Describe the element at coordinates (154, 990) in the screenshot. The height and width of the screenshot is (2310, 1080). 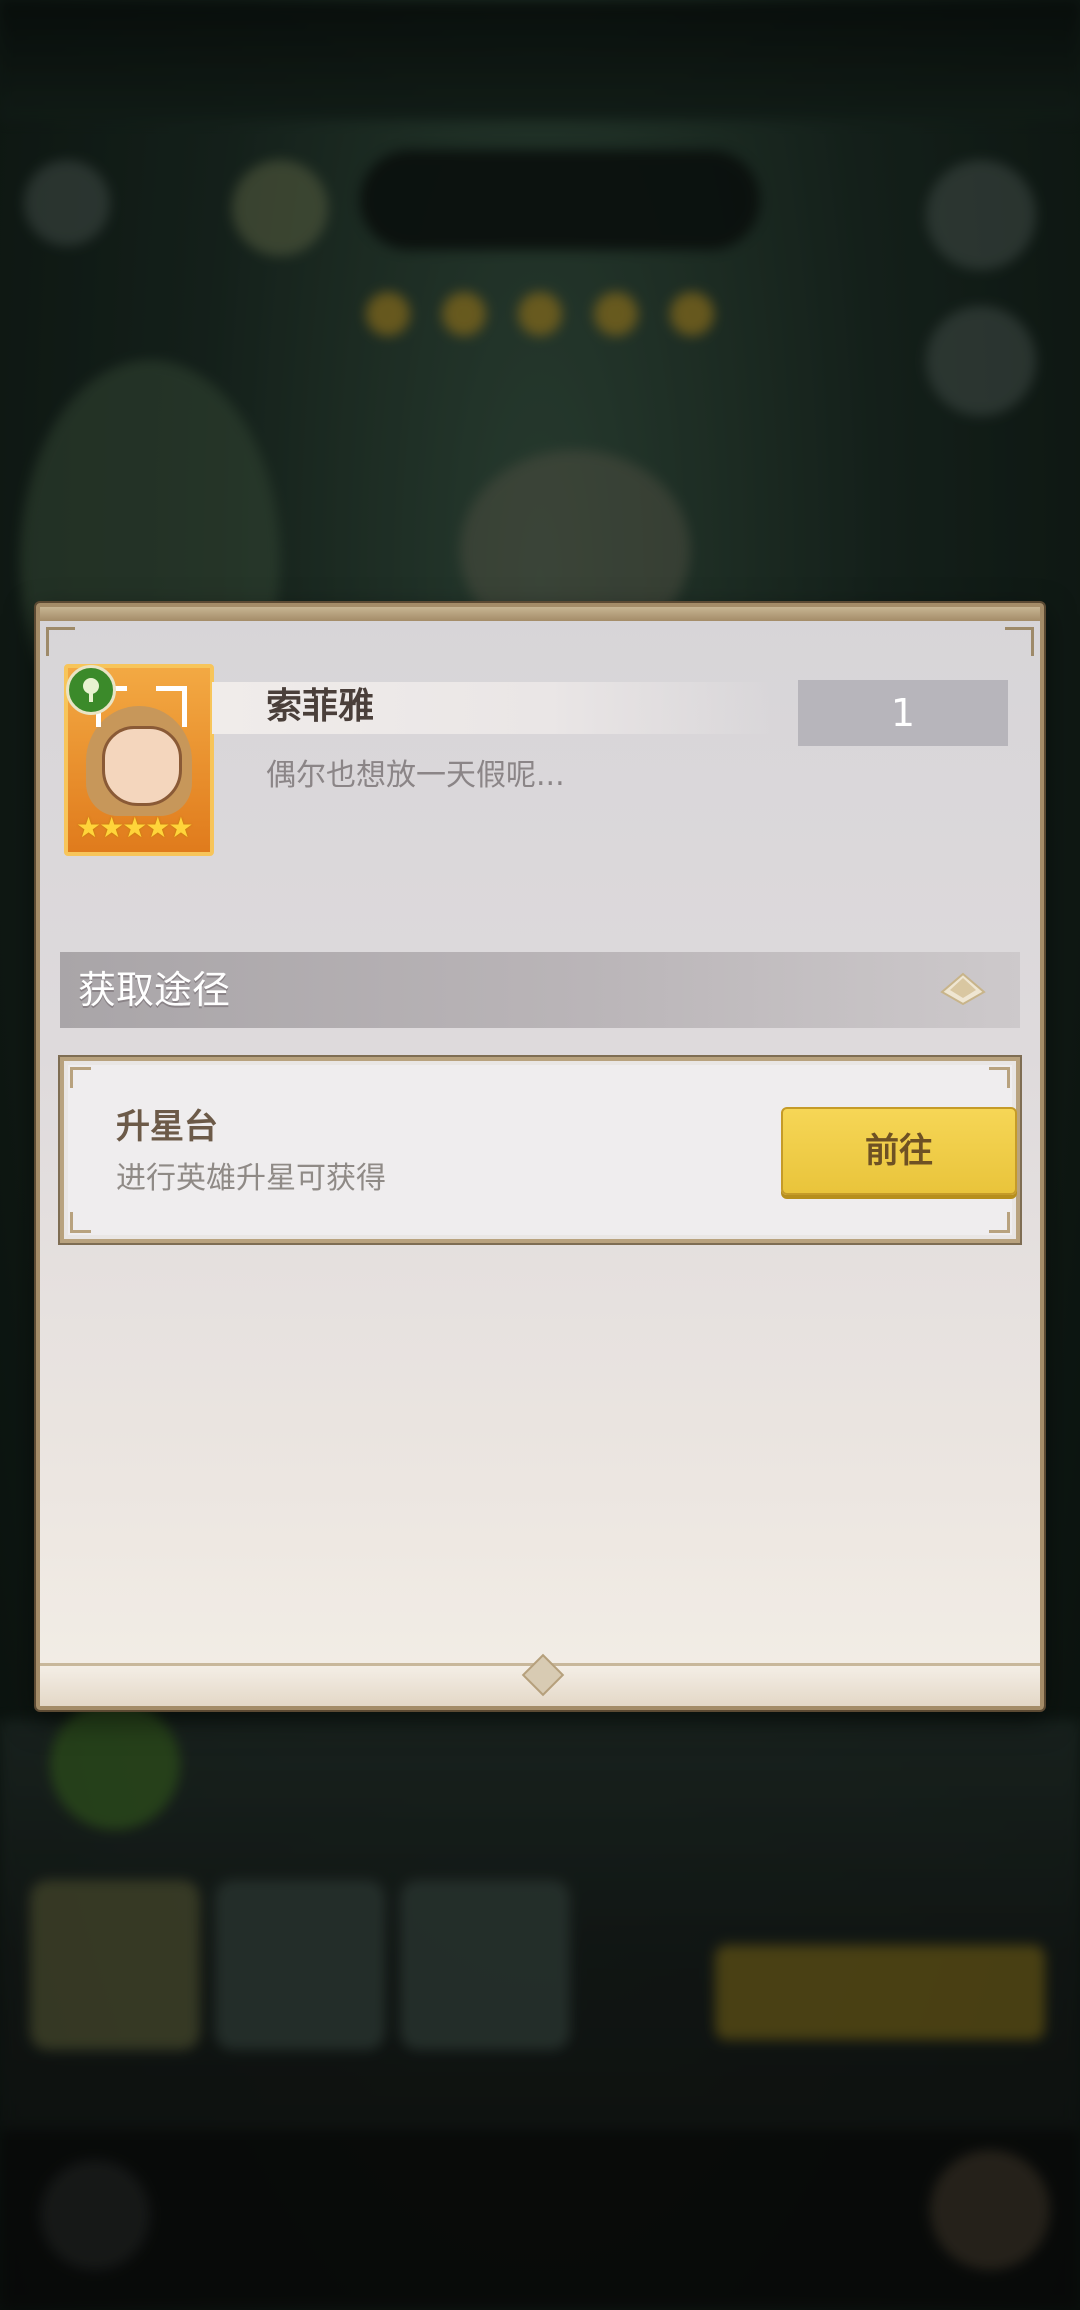
I see `obtain-section-title: 获取途径` at that location.